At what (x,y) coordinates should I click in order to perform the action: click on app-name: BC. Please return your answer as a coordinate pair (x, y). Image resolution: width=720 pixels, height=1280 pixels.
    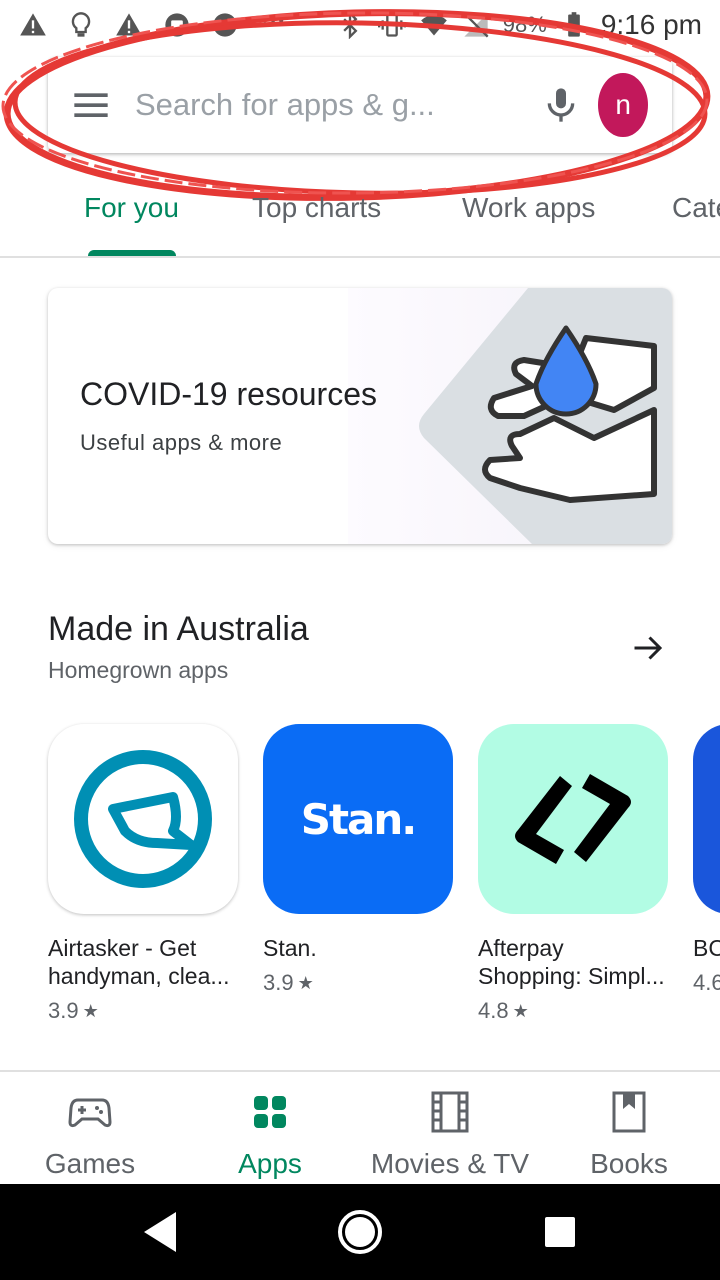
    Looking at the image, I should click on (706, 948).